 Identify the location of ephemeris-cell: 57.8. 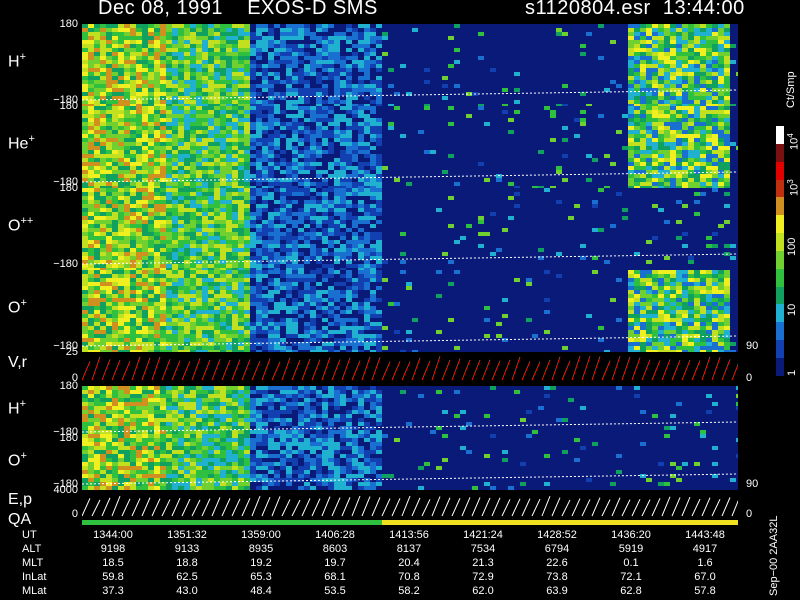
(705, 591).